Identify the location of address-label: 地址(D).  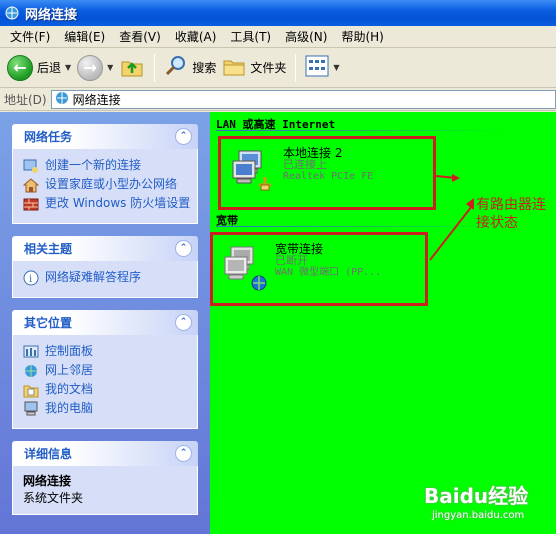
(25, 100).